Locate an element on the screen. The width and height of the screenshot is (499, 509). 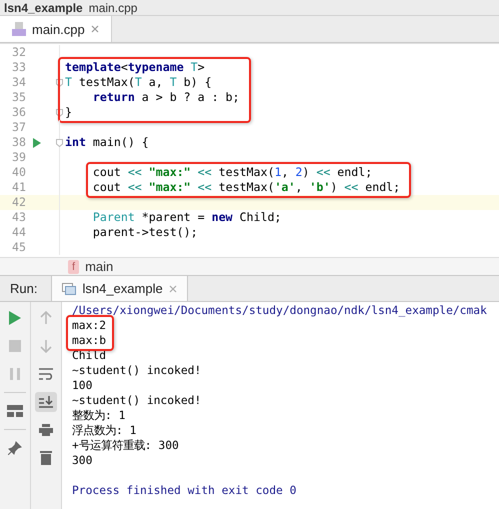
console-output: max:2 is located at coordinates (90, 325).